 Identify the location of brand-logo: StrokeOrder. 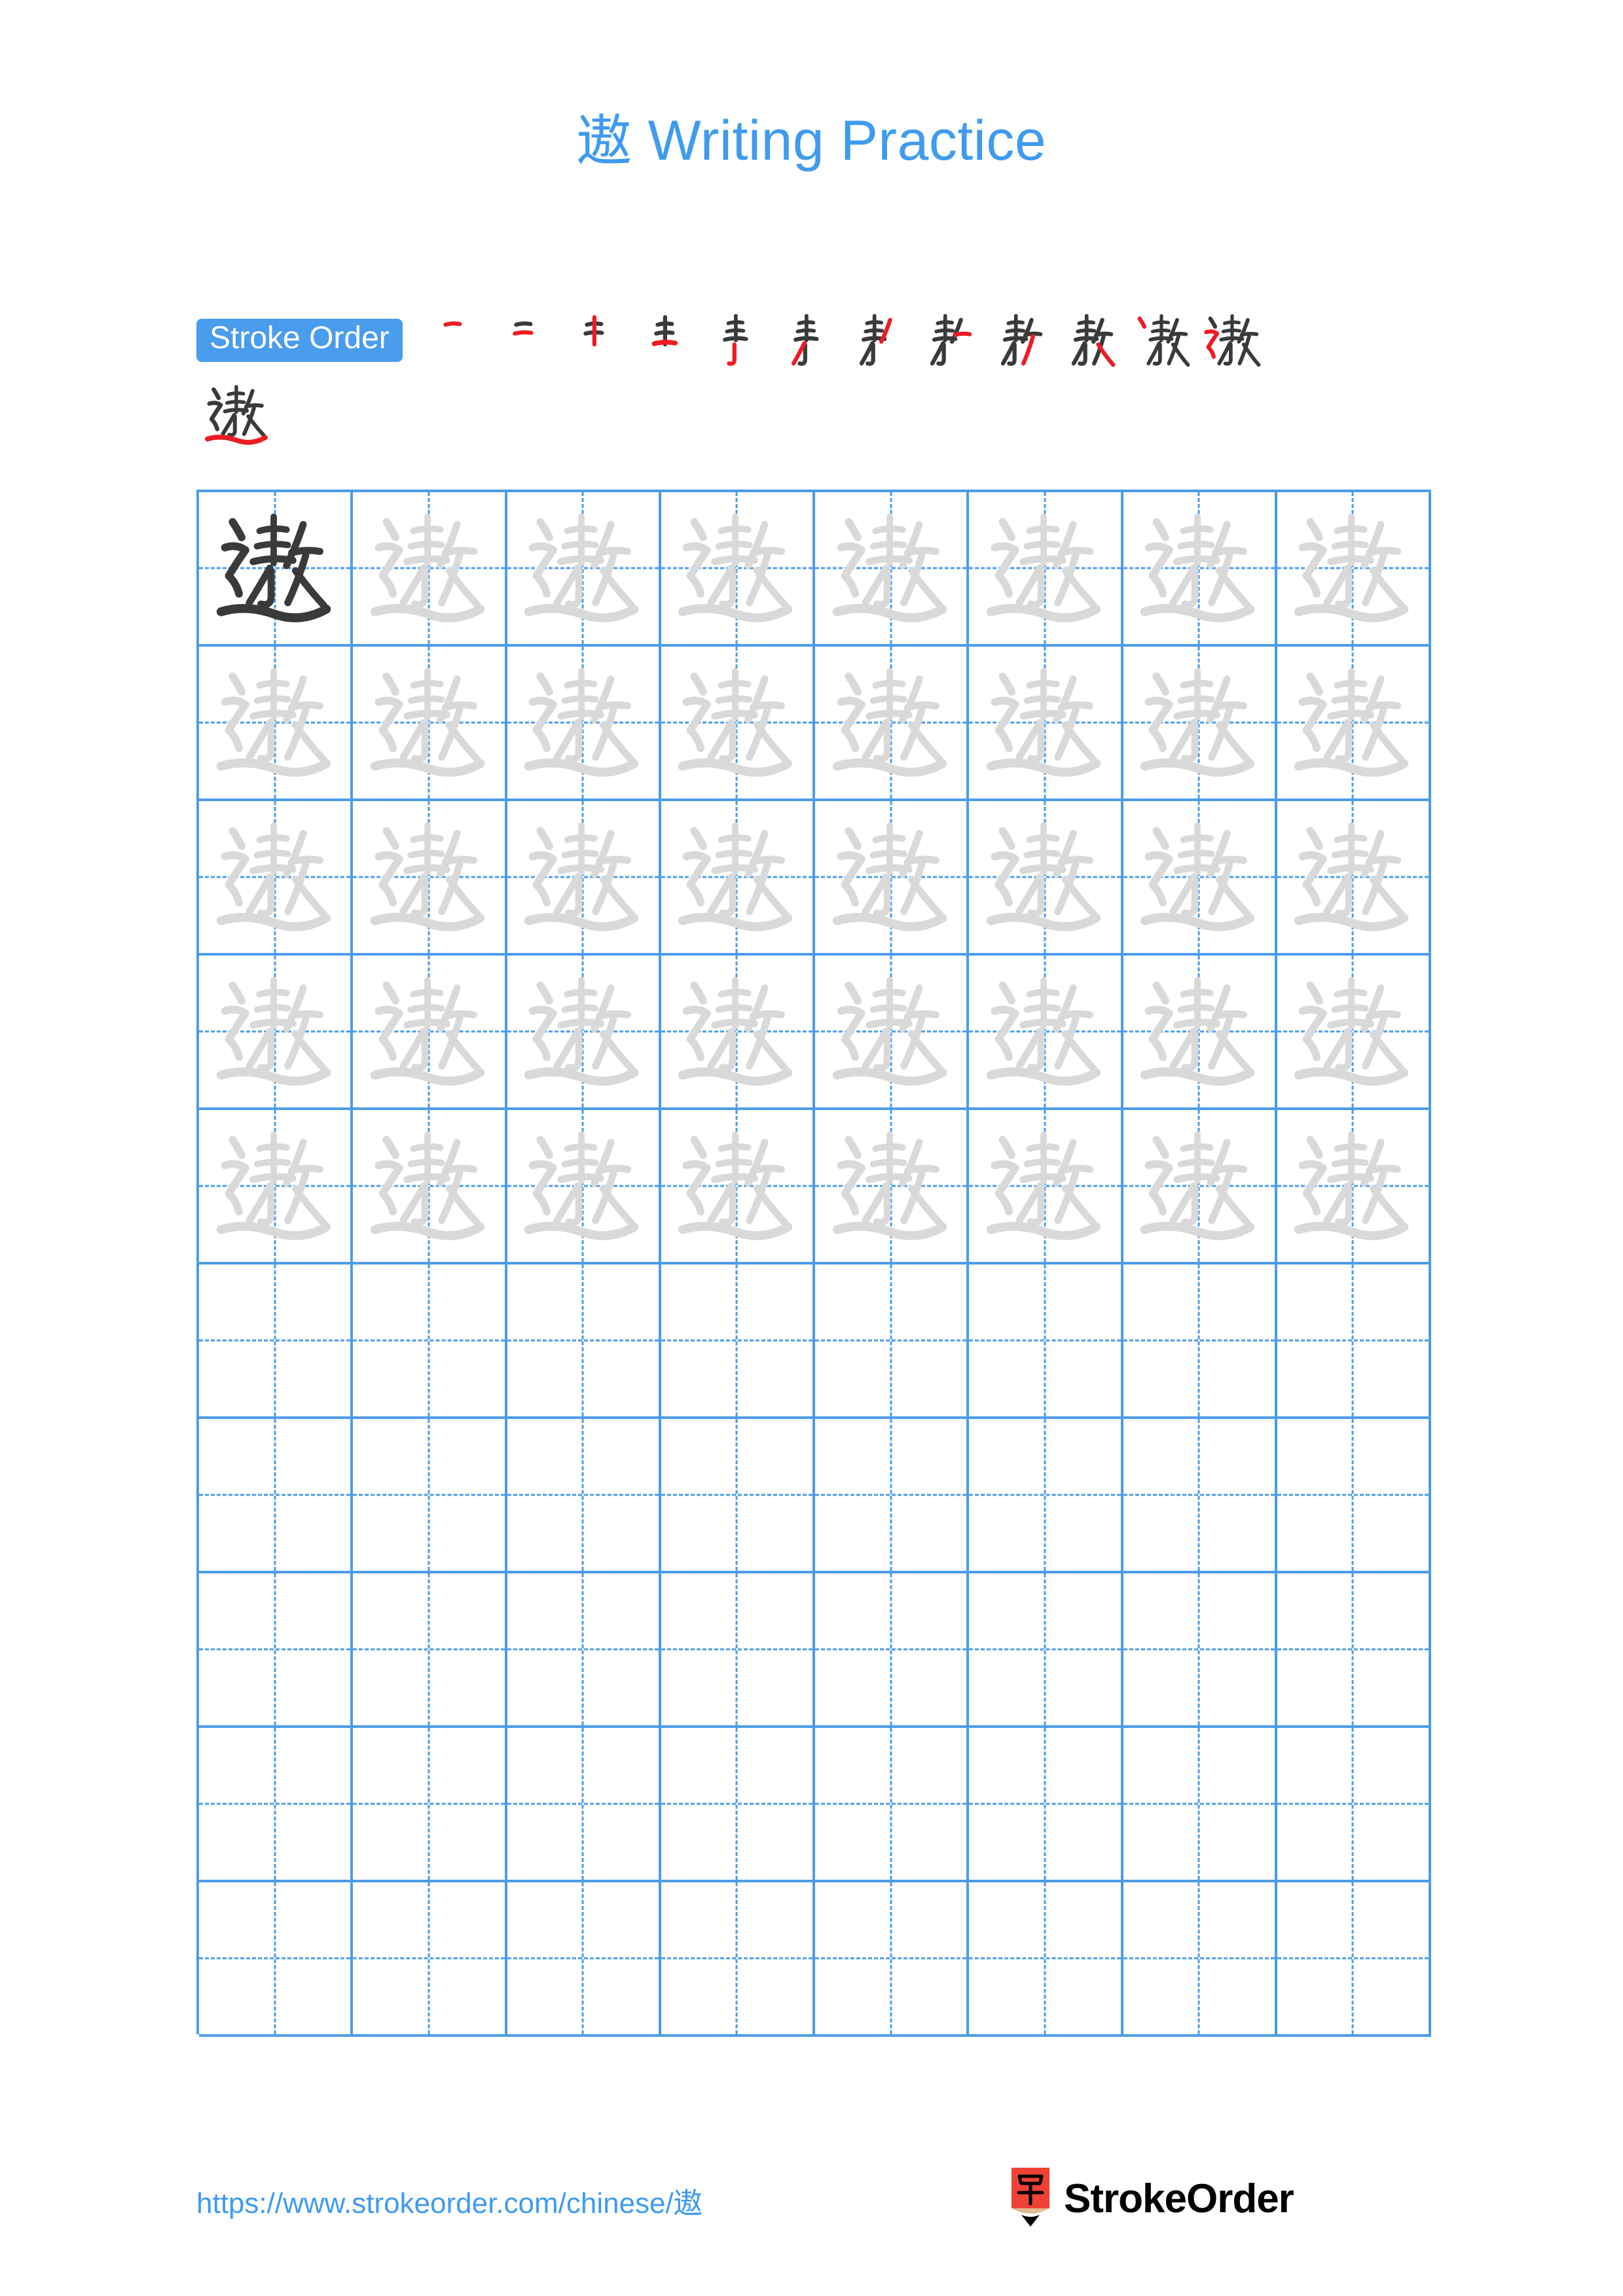
(1152, 2199).